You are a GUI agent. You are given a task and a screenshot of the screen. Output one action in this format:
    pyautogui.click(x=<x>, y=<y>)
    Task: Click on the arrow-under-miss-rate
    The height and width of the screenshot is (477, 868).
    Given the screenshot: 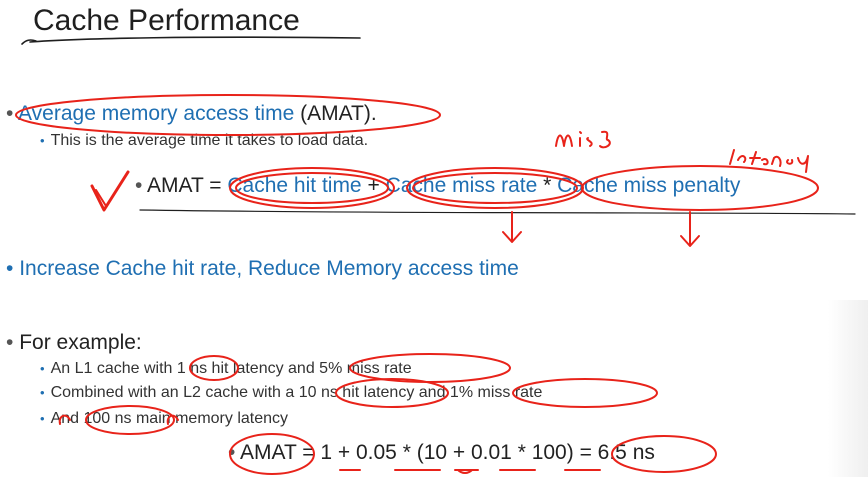 What is the action you would take?
    pyautogui.click(x=512, y=227)
    